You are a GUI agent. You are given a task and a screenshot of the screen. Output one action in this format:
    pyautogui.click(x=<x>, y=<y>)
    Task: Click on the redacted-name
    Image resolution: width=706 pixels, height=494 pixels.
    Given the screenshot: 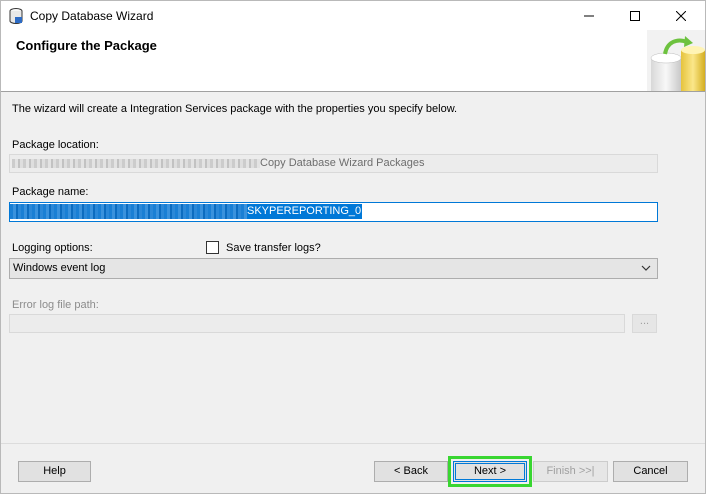 What is the action you would take?
    pyautogui.click(x=128, y=211)
    